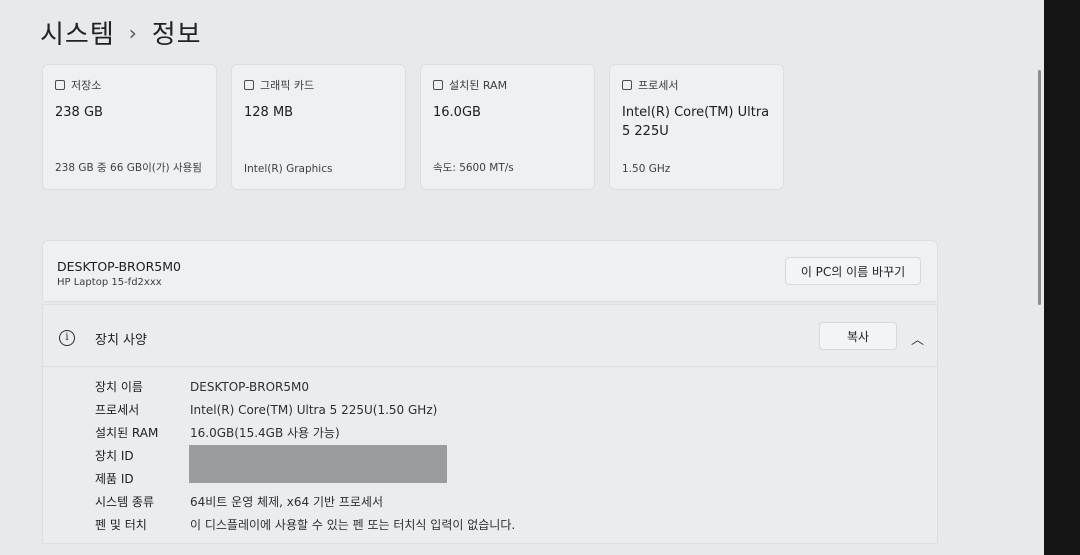  I want to click on spec-row: 장치 이름 DESKTOP-BROR5M0, so click(305, 386).